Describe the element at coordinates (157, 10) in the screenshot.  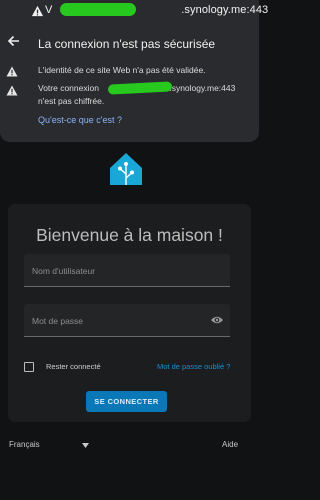
I see `url-text: Vxxxxxxxxxxxxxxxxxxxxxxx.synology.me:443` at that location.